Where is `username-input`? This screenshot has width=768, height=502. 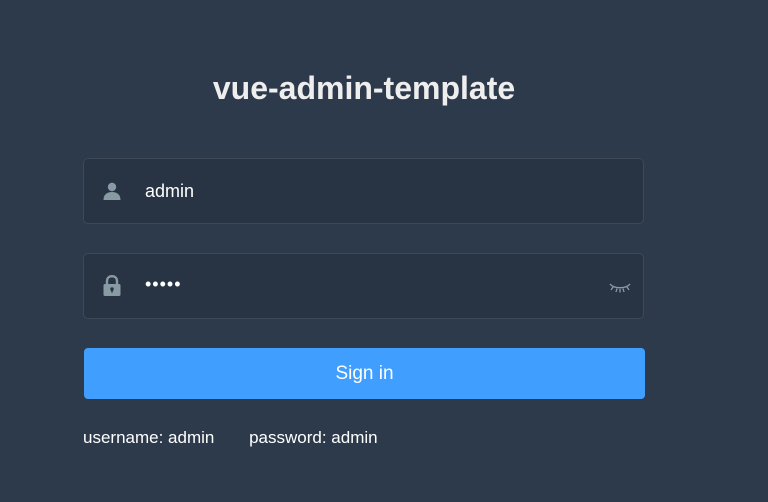
username-input is located at coordinates (365, 191).